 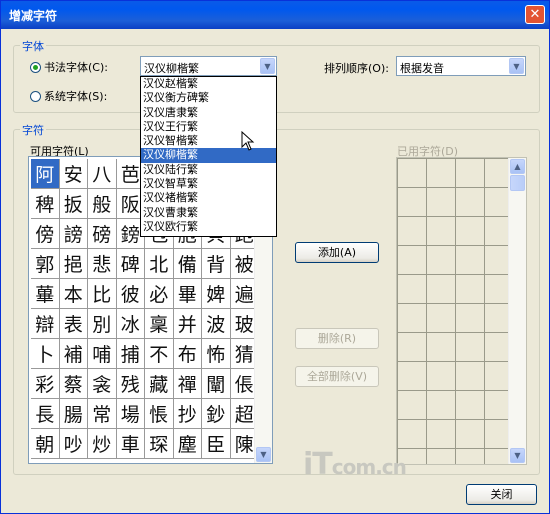 I want to click on char-cell: 傍, so click(x=45, y=234).